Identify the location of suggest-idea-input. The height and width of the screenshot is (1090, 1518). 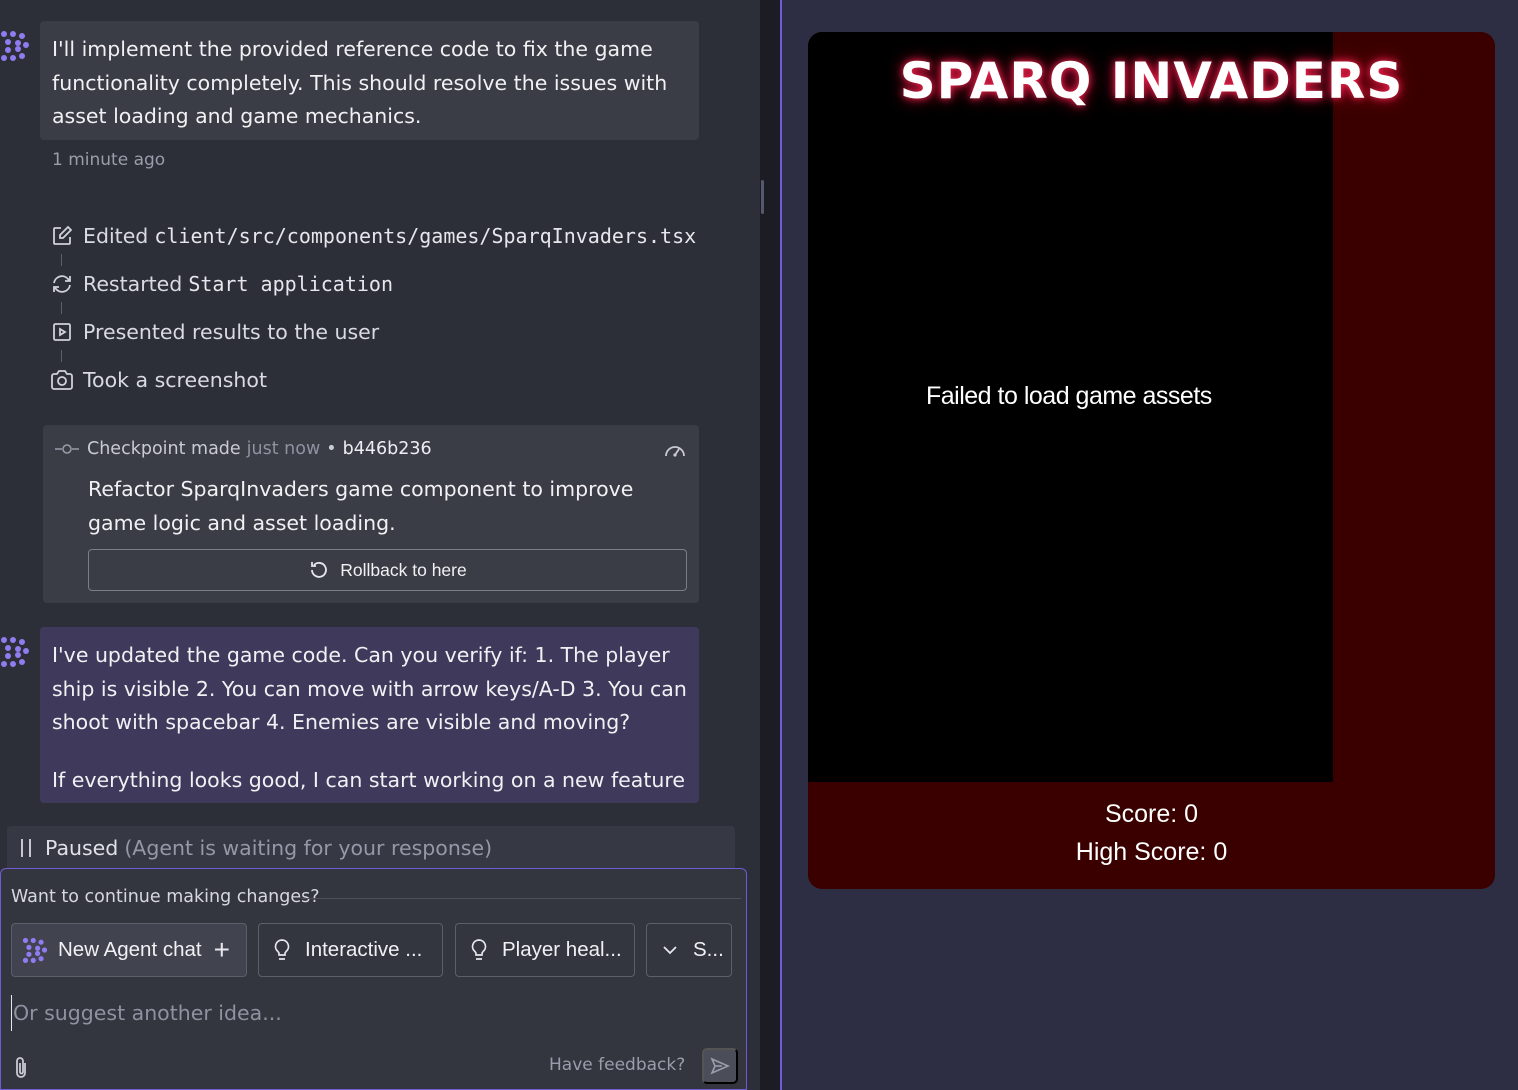
(371, 1013).